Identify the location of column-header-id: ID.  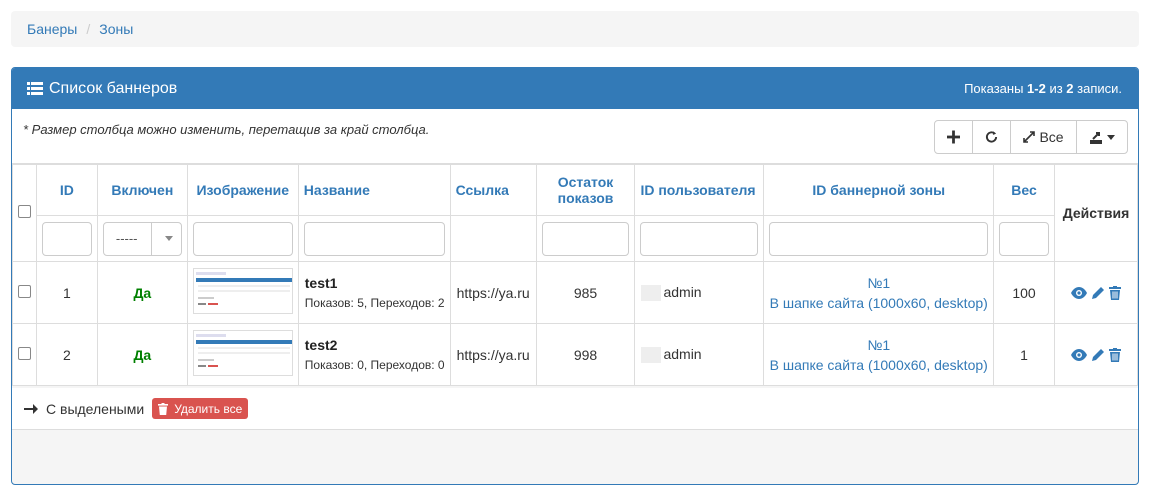
(66, 190).